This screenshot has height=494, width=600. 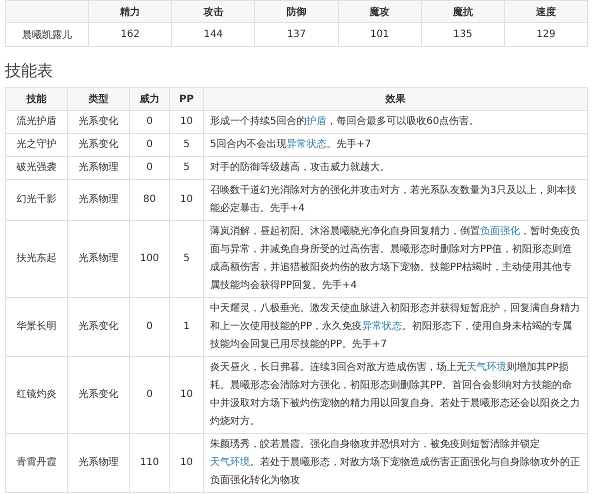 I want to click on table-cell: 135, so click(x=462, y=34).